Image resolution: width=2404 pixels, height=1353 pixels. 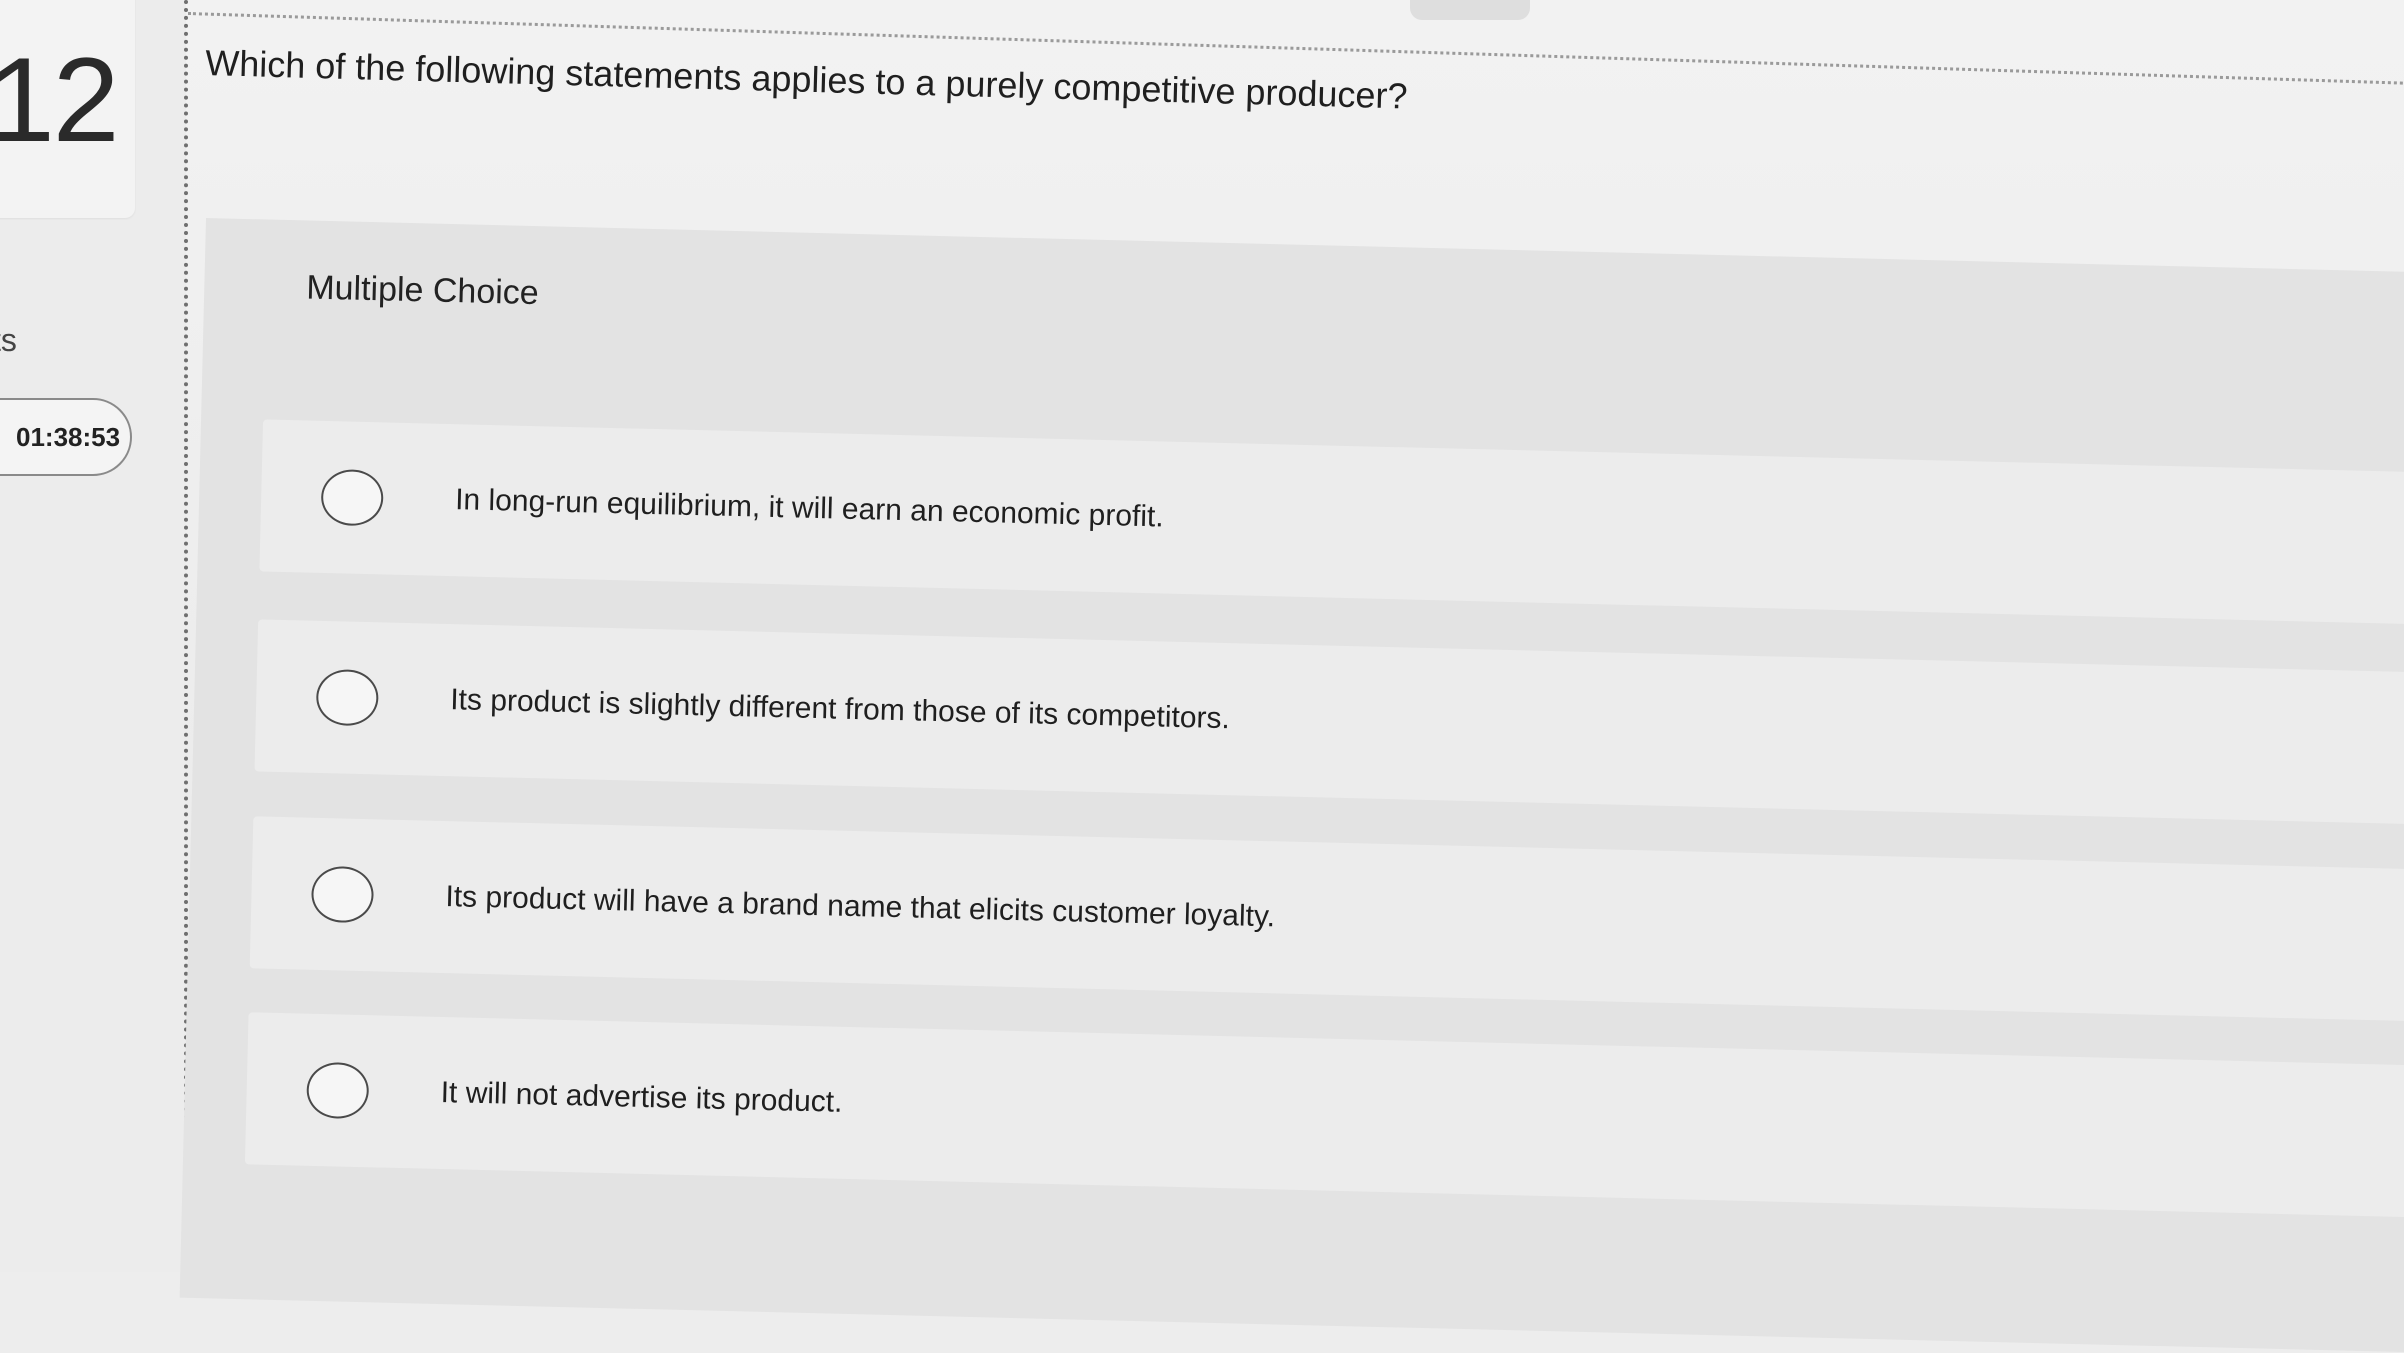 What do you see at coordinates (1470, 10) in the screenshot?
I see `top-tab` at bounding box center [1470, 10].